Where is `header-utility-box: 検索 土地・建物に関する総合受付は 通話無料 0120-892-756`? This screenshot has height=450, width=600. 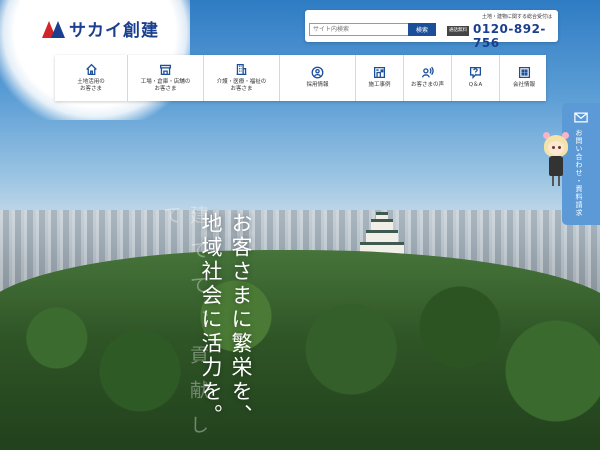
header-utility-box: 検索 土地・建物に関する総合受付は 通話無料 0120-892-756 is located at coordinates (431, 30).